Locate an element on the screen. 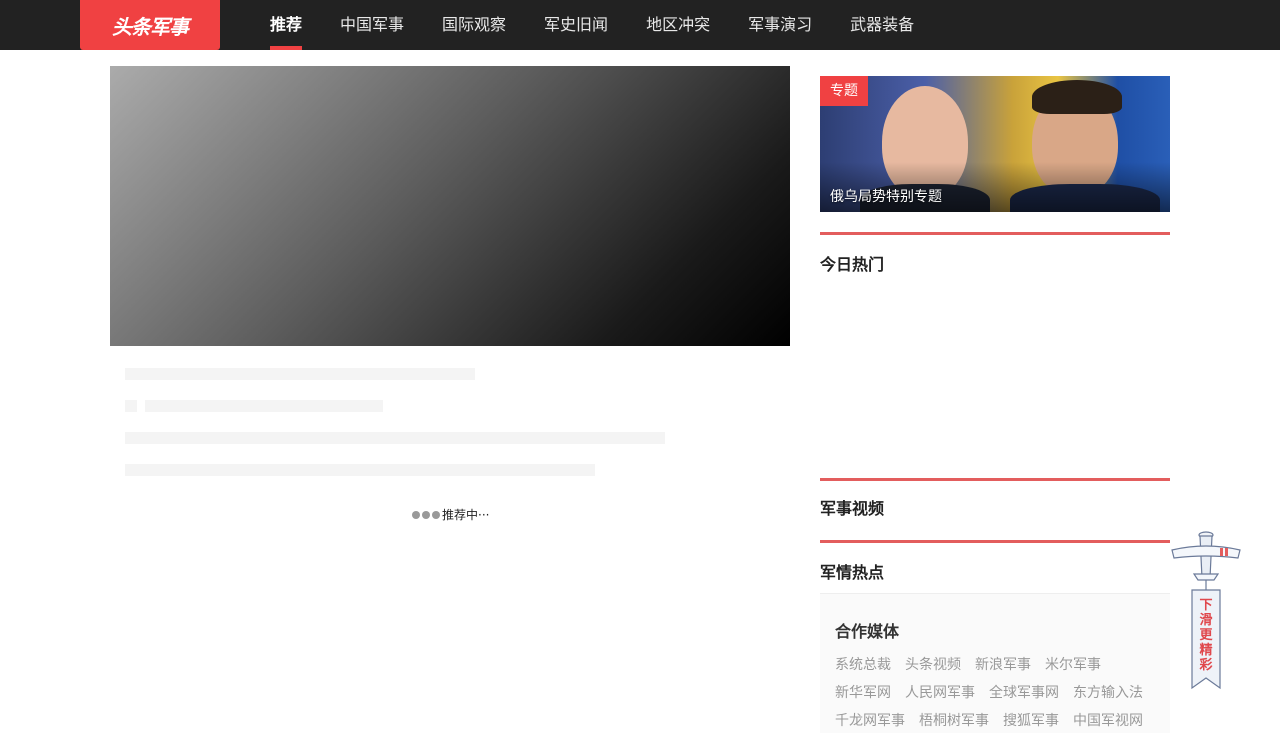 The image size is (1280, 733). special-topic-card: 专题 俄乌局势特别专题 is located at coordinates (995, 144).